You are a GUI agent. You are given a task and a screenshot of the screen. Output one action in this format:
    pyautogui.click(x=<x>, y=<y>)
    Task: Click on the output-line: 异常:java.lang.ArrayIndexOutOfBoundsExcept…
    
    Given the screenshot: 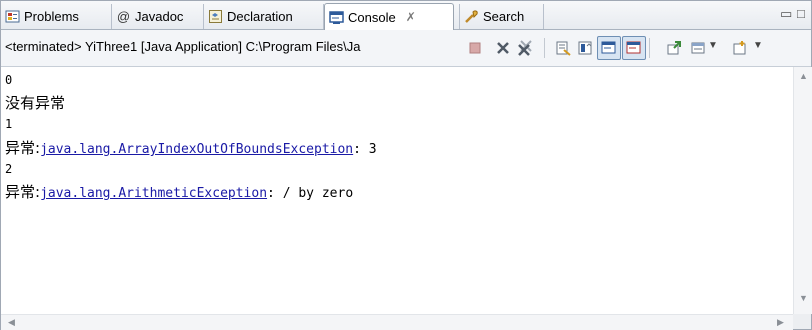 What is the action you would take?
    pyautogui.click(x=191, y=147)
    